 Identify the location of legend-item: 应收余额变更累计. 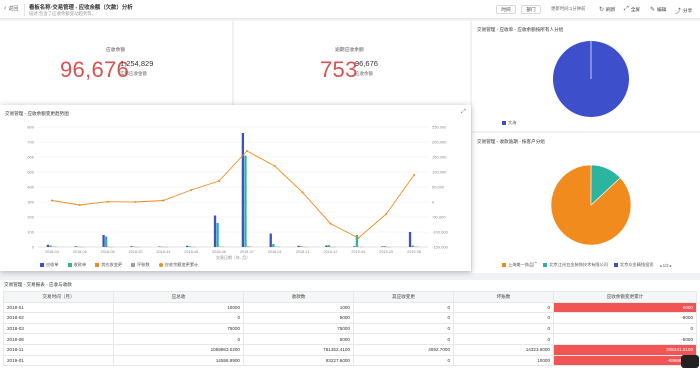
(178, 265).